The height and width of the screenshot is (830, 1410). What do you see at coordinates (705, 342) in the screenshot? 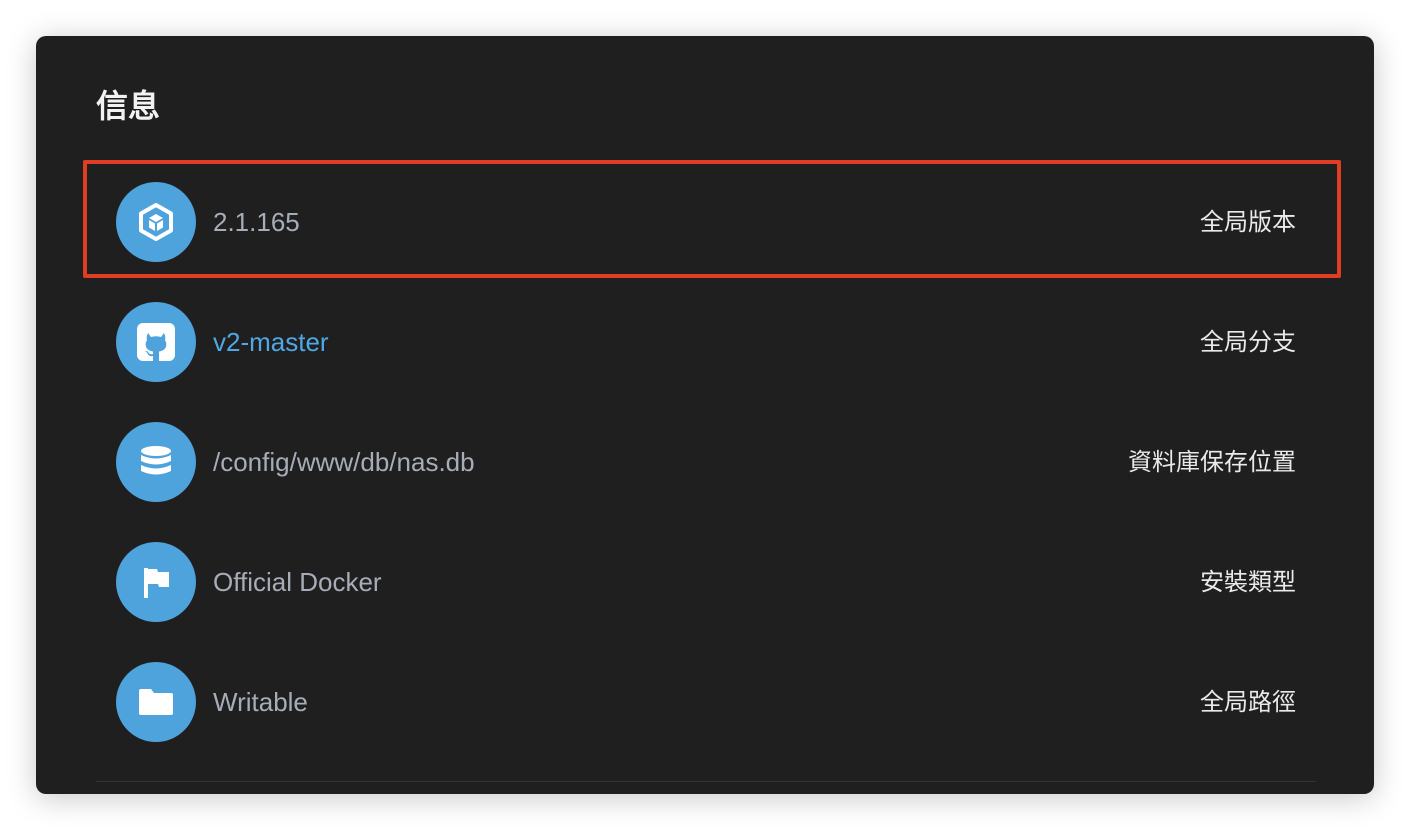
I see `info-row-branch: v2-master 全局分支` at bounding box center [705, 342].